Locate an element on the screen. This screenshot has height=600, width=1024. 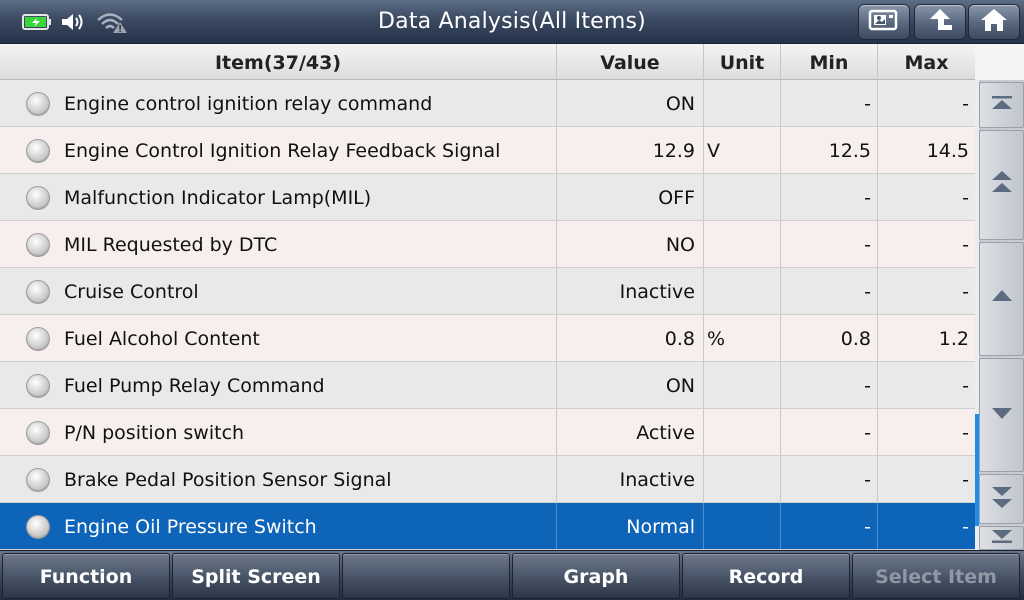
row-name: P/N position switch is located at coordinates (278, 432).